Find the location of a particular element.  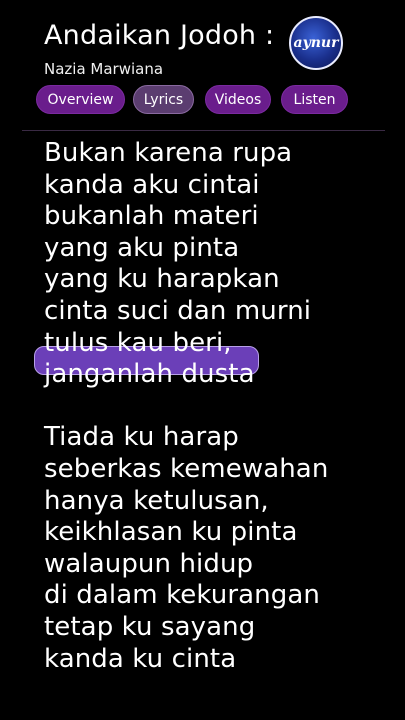

lyric-line: Bukan karena rupa is located at coordinates (168, 153).